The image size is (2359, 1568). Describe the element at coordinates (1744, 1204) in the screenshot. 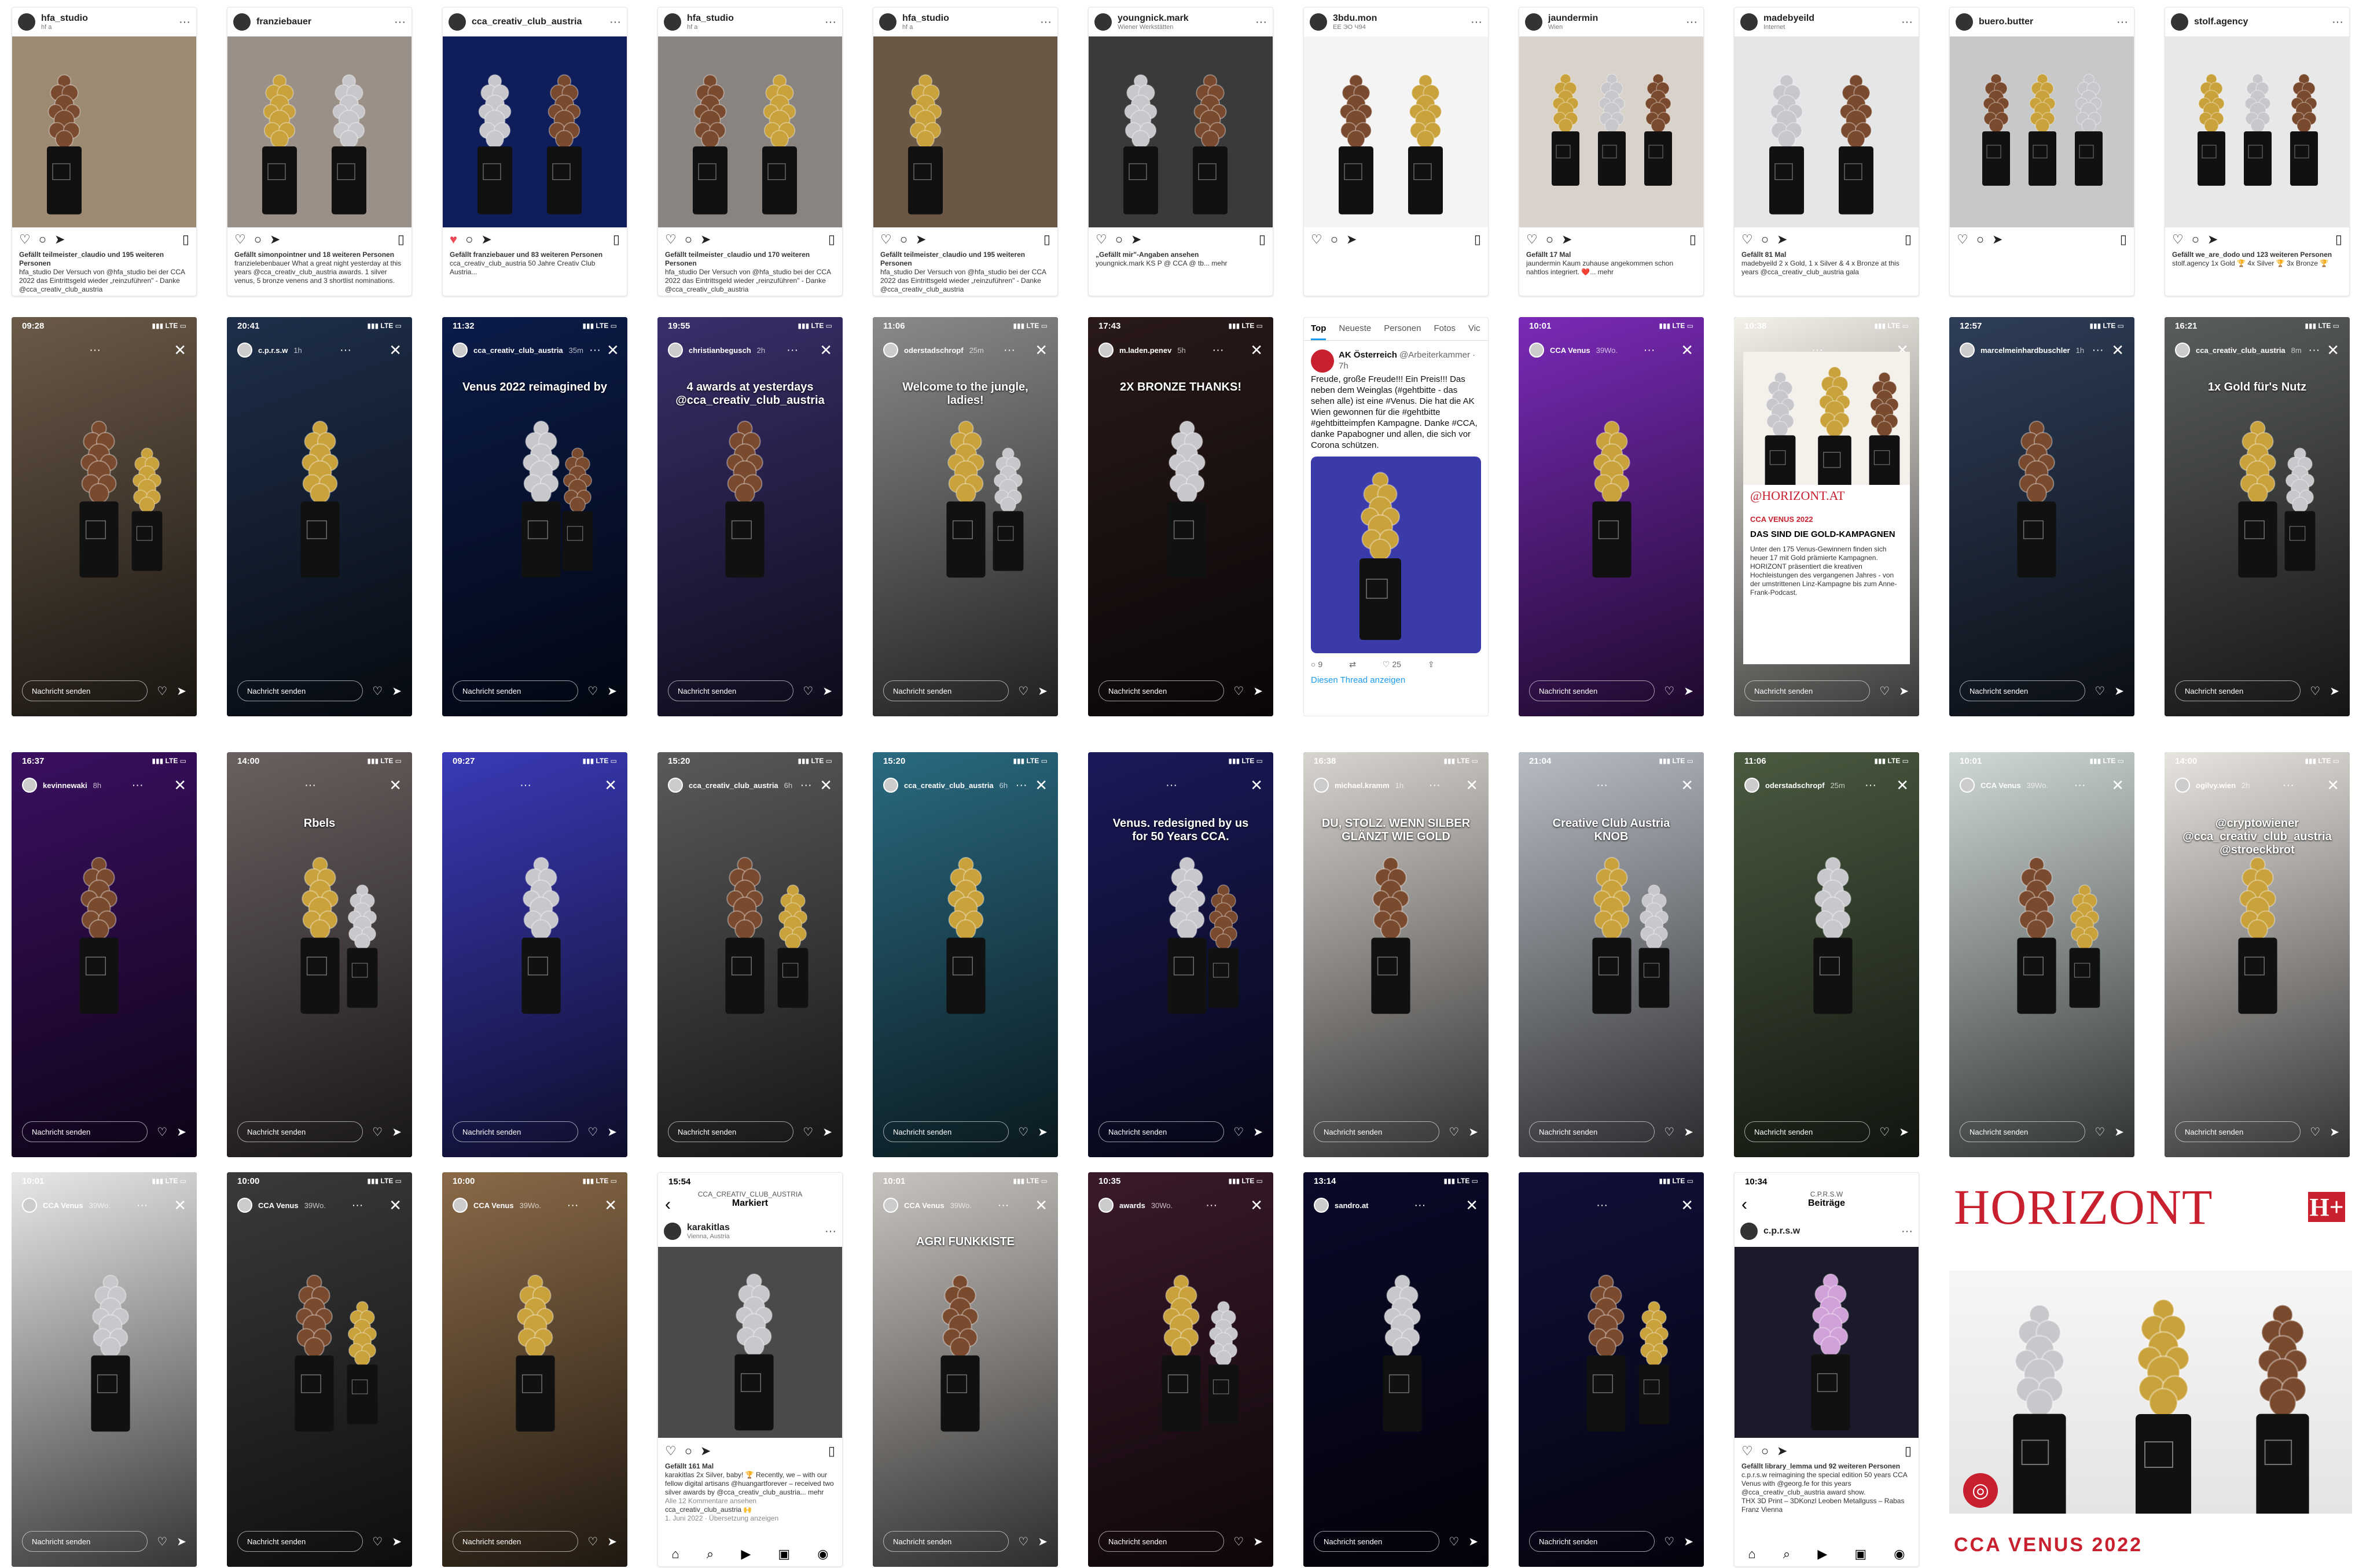

I see `back-icon: ‹` at that location.